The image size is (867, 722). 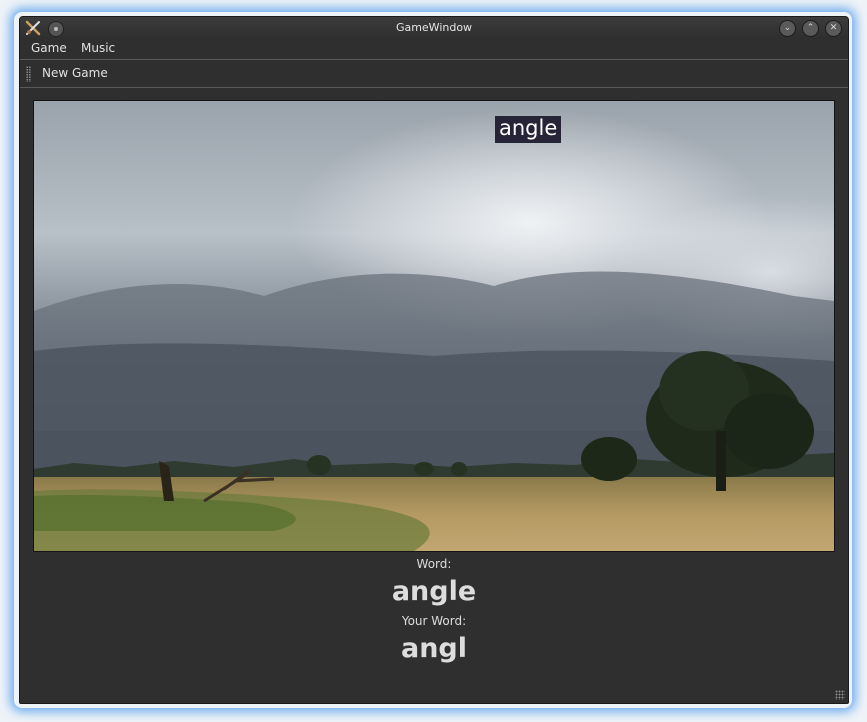 What do you see at coordinates (833, 28) in the screenshot?
I see `close-icon: ✕` at bounding box center [833, 28].